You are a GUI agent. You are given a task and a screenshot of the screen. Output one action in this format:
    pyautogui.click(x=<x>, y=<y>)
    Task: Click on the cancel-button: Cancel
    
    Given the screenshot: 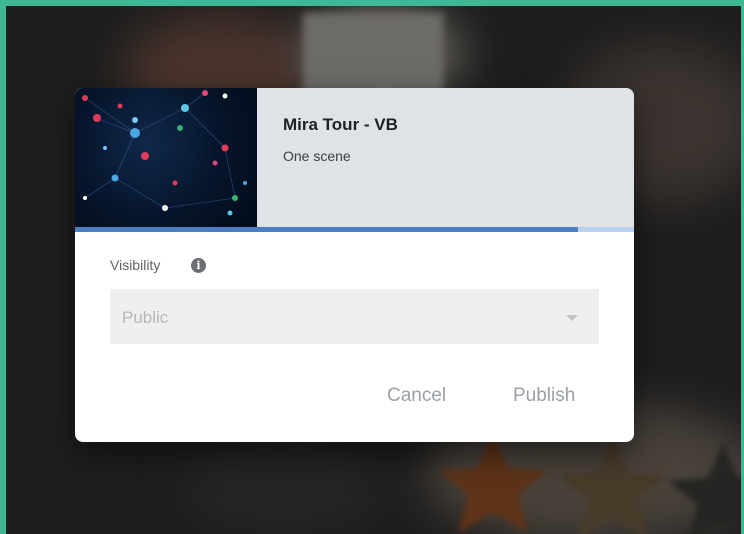 What is the action you would take?
    pyautogui.click(x=416, y=396)
    